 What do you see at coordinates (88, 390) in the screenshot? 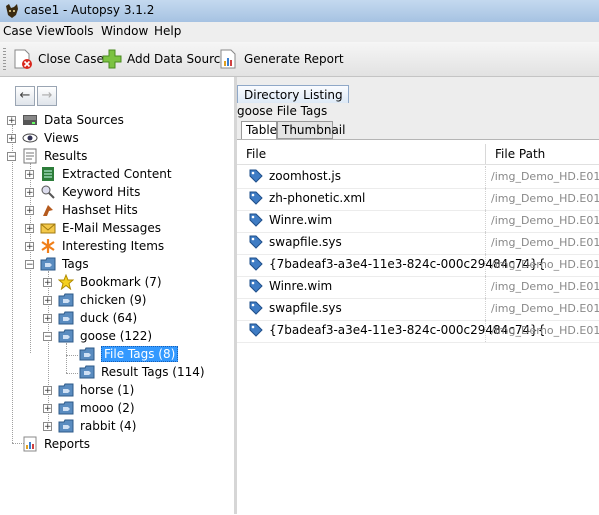
I see `tree-node-horse: + horse (1)` at bounding box center [88, 390].